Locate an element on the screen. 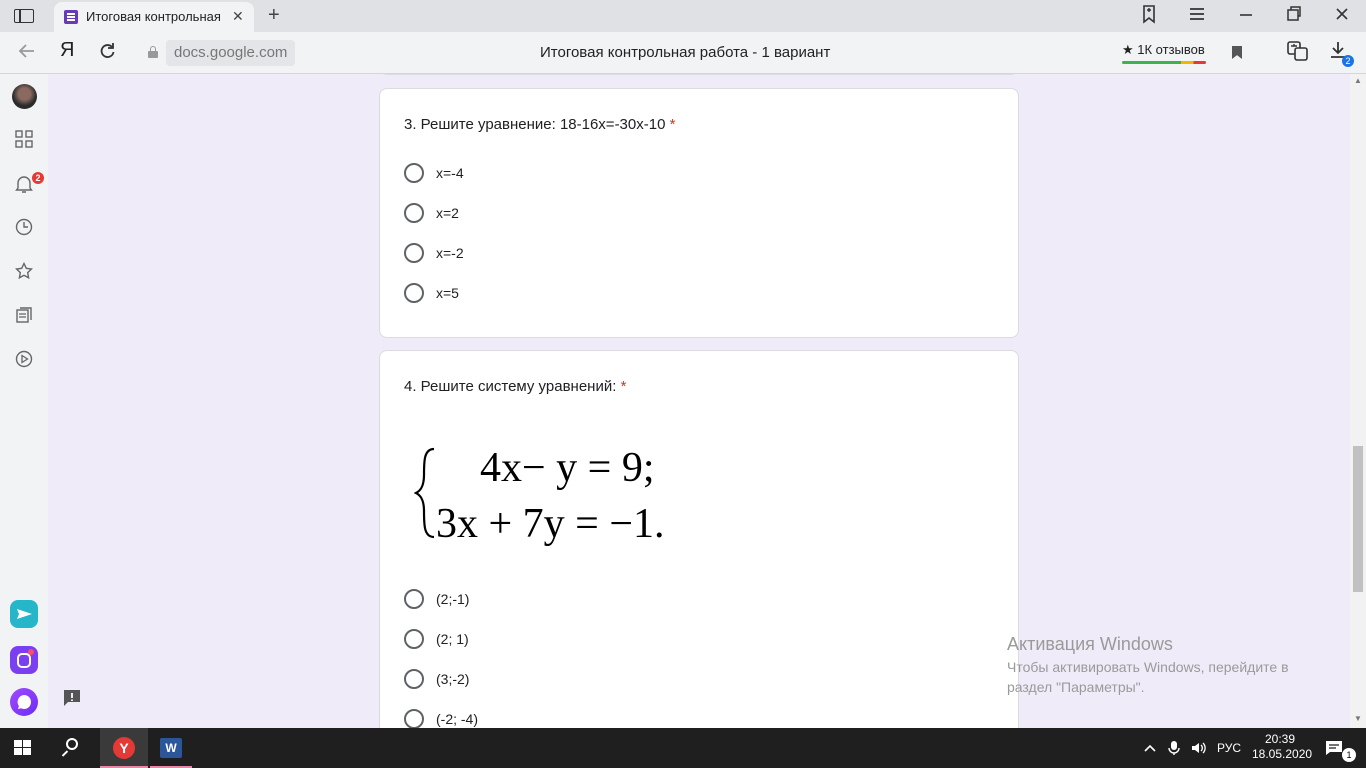 Image resolution: width=1366 pixels, height=768 pixels. question-text: 3. Решите уравнение: 18-16x=-30x-10 is located at coordinates (535, 124).